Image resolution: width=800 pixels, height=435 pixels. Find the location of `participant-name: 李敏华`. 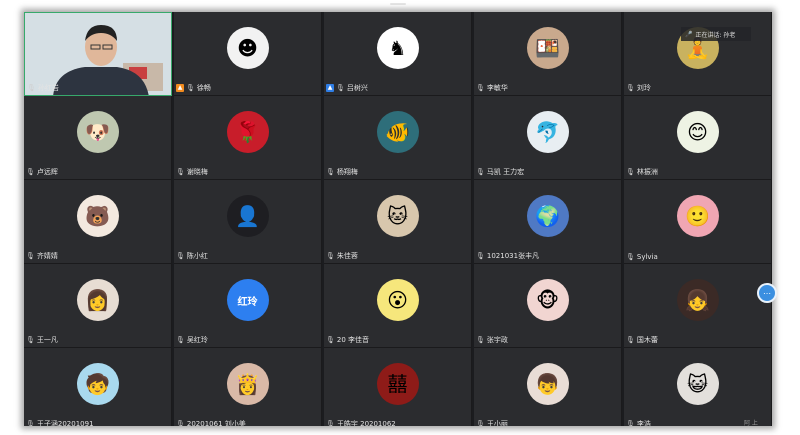

participant-name: 李敏华 is located at coordinates (497, 88).